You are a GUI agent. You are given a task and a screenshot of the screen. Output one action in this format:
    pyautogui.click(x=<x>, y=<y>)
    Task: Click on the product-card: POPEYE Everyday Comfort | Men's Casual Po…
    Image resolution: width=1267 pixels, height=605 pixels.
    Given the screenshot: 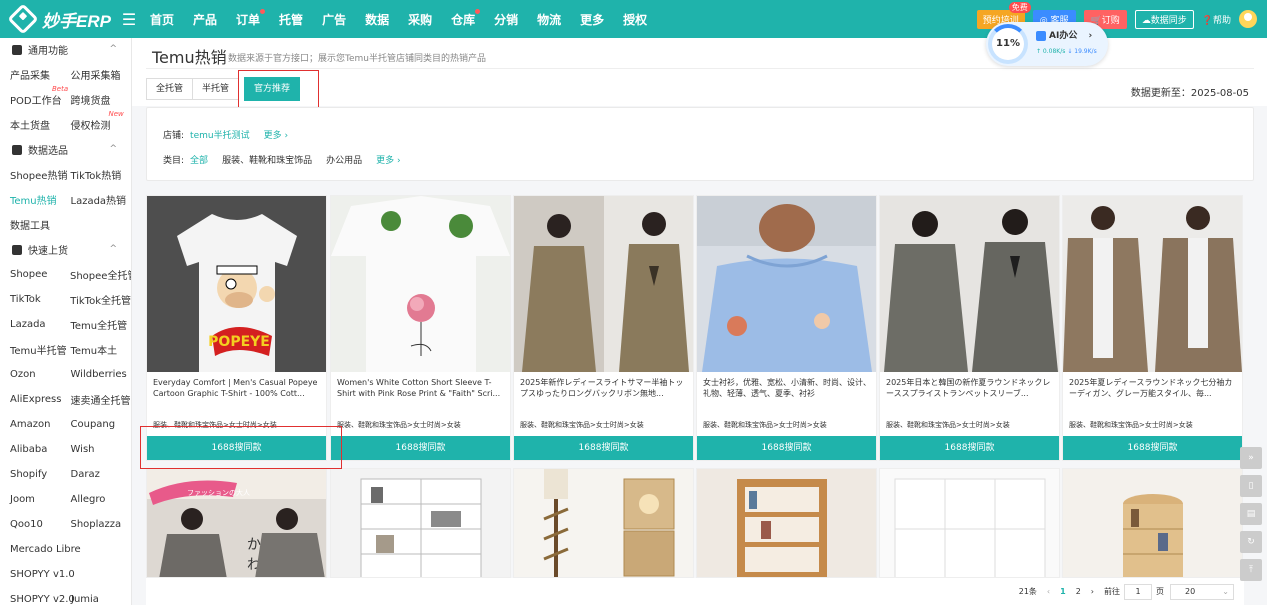 What is the action you would take?
    pyautogui.click(x=236, y=328)
    